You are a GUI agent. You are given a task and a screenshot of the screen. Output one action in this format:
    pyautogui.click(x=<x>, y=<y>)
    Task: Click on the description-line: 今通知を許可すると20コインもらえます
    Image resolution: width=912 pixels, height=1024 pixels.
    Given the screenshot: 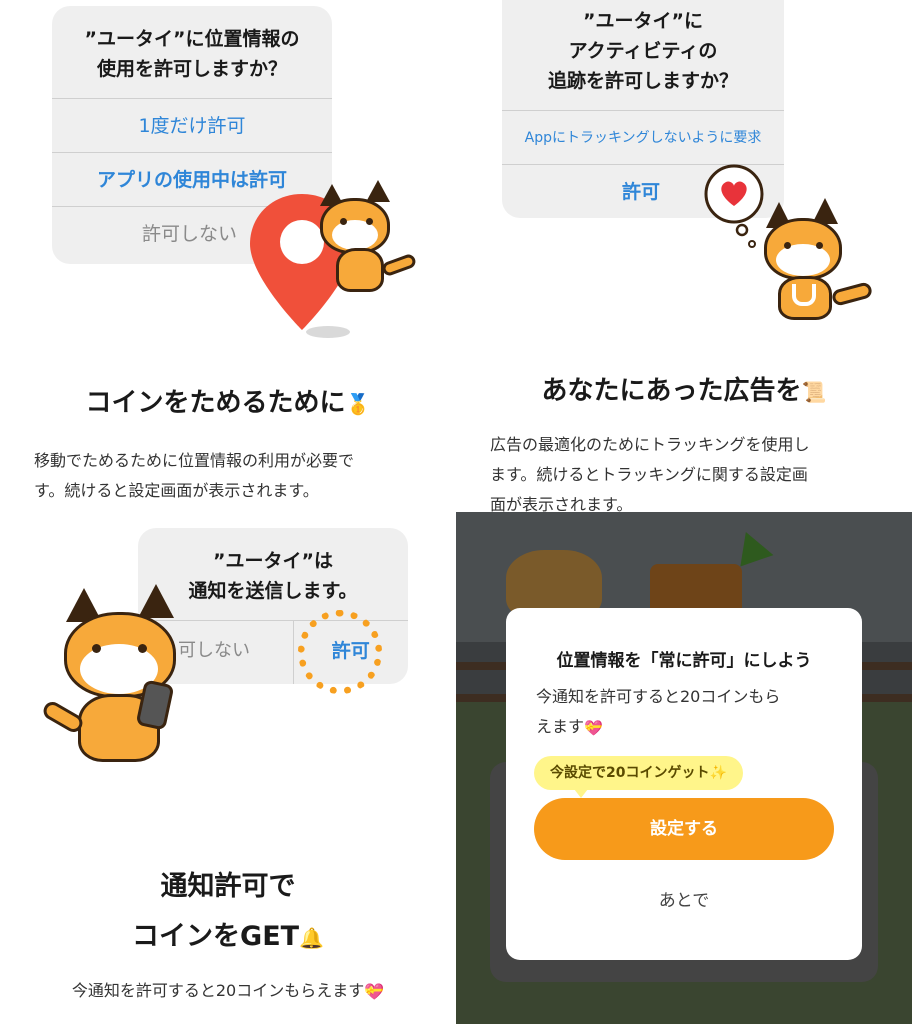 What is the action you would take?
    pyautogui.click(x=218, y=990)
    